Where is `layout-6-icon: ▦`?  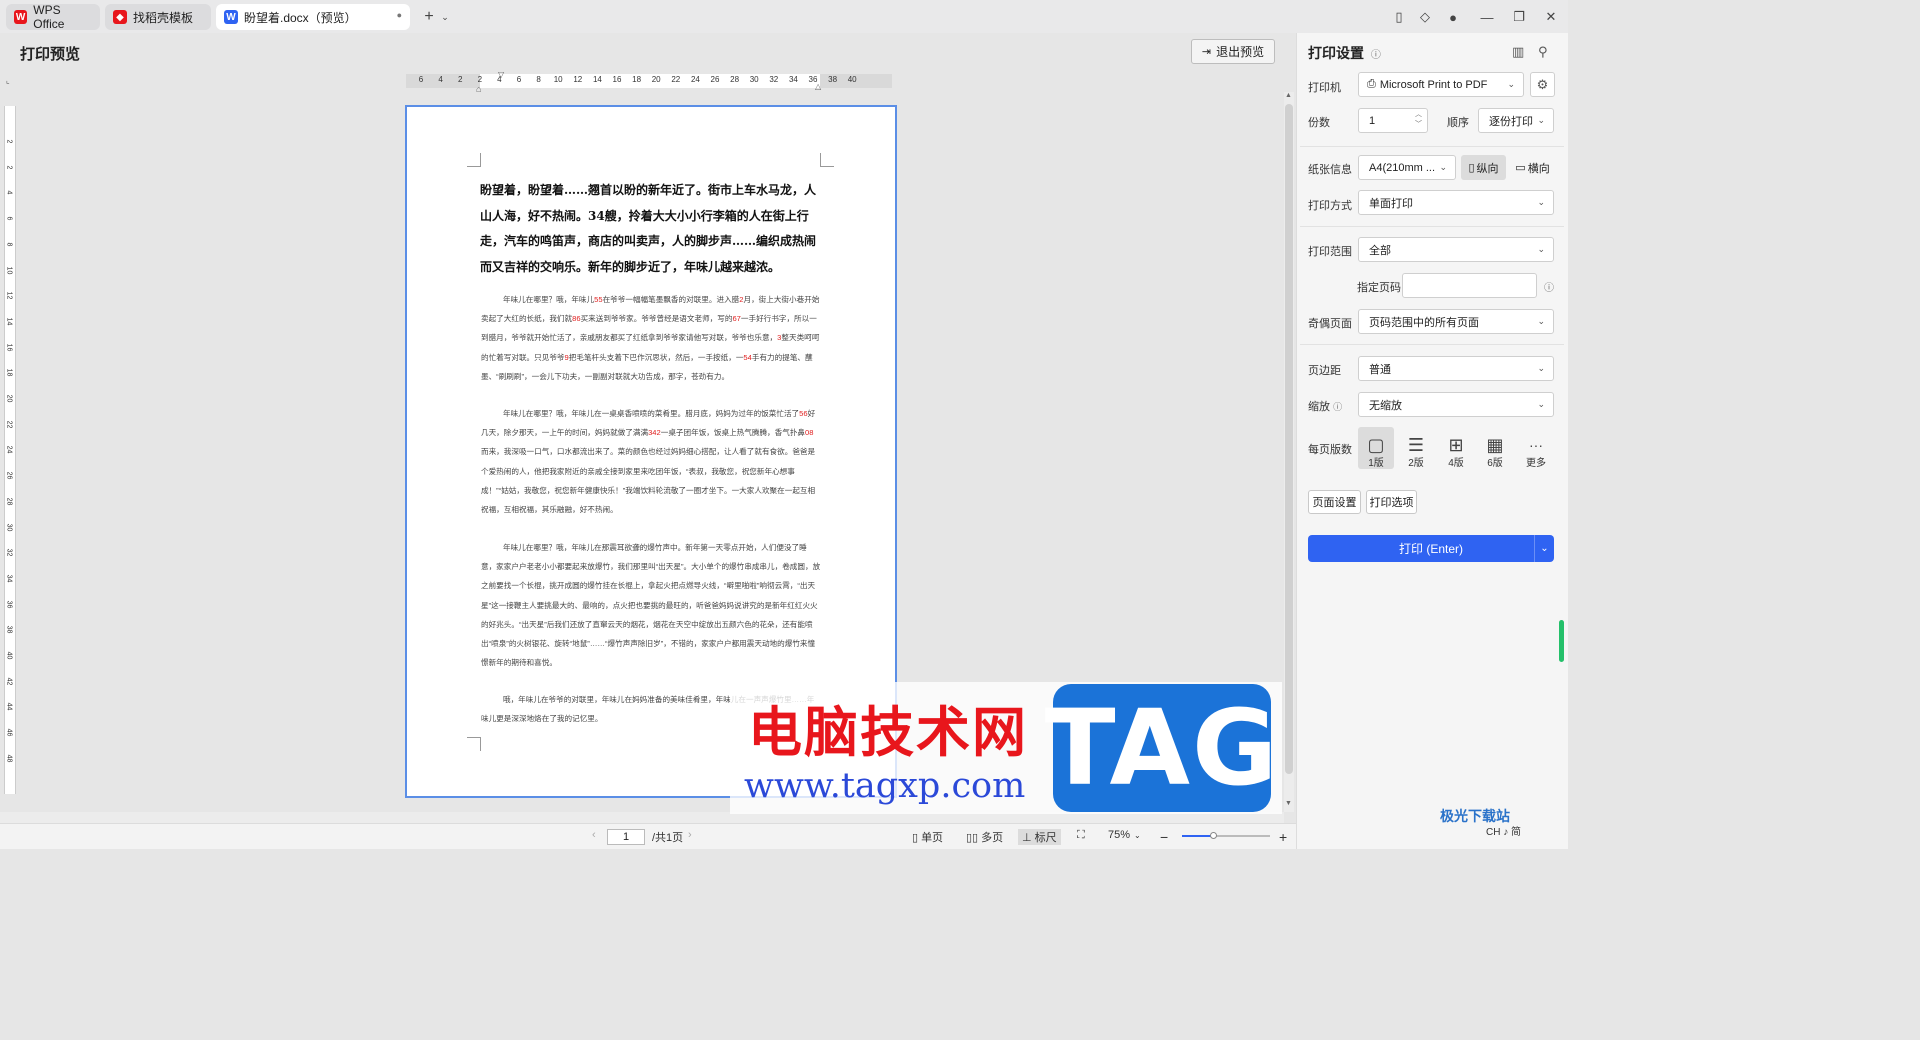 layout-6-icon: ▦ is located at coordinates (1495, 445).